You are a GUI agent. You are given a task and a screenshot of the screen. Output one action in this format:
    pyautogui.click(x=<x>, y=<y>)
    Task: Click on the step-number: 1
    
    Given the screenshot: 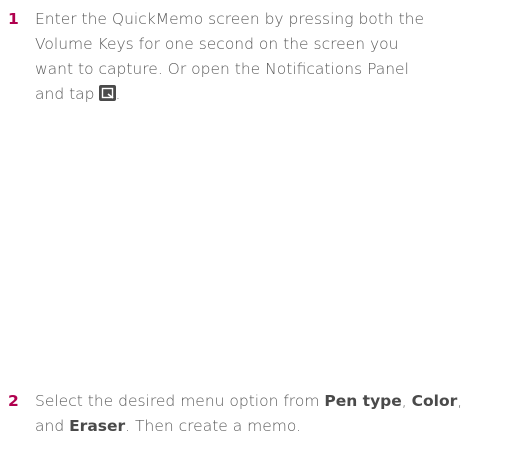 What is the action you would take?
    pyautogui.click(x=13, y=19)
    